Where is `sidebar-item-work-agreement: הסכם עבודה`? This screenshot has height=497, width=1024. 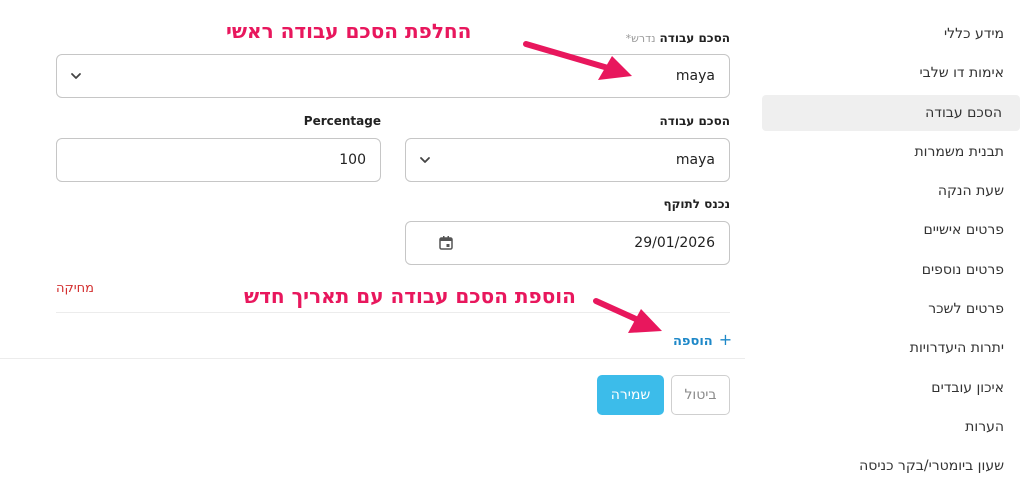
sidebar-item-work-agreement: הסכם עבודה is located at coordinates (891, 112).